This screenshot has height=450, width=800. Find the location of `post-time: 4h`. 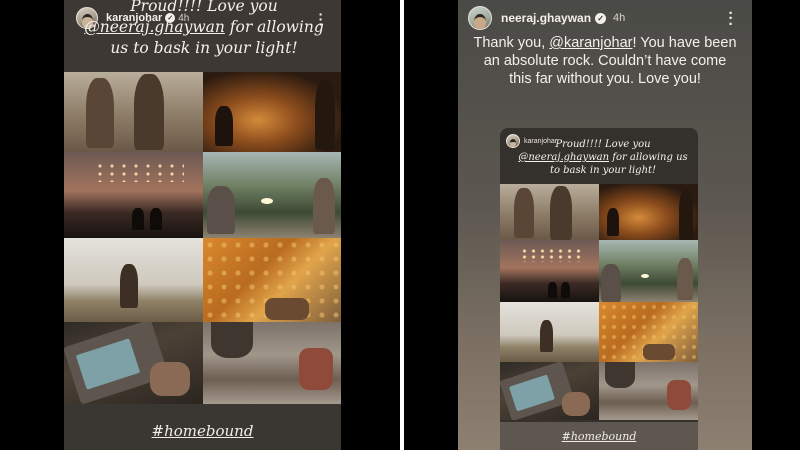

post-time: 4h is located at coordinates (619, 18).